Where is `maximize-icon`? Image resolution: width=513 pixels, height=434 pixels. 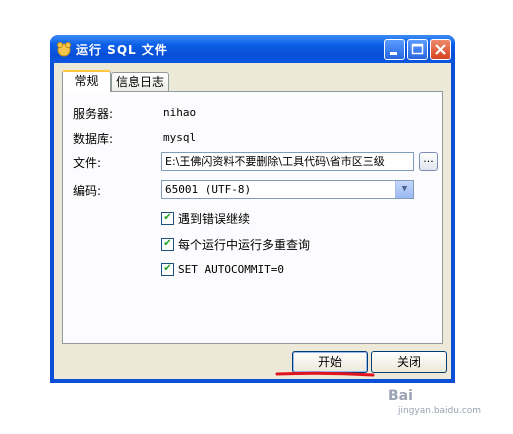 maximize-icon is located at coordinates (417, 49).